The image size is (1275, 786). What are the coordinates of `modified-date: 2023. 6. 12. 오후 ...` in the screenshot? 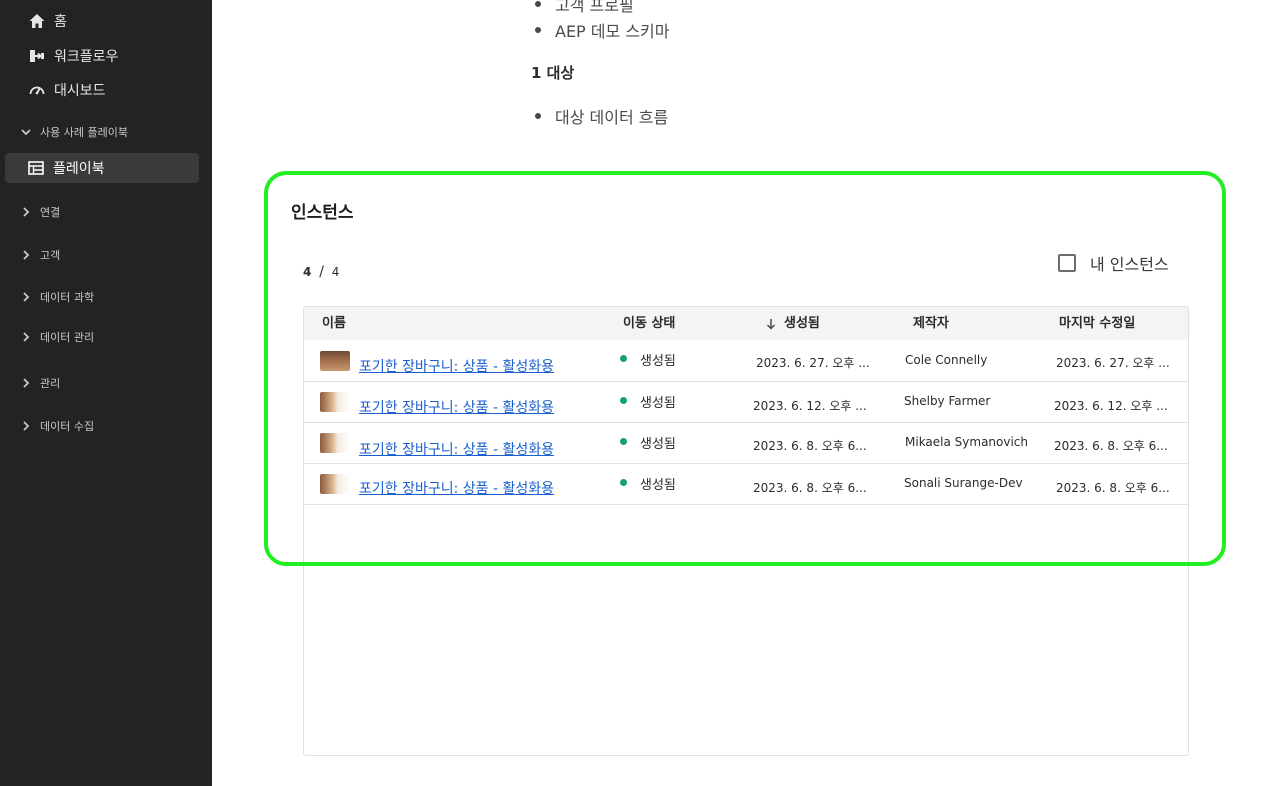 It's located at (1111, 406).